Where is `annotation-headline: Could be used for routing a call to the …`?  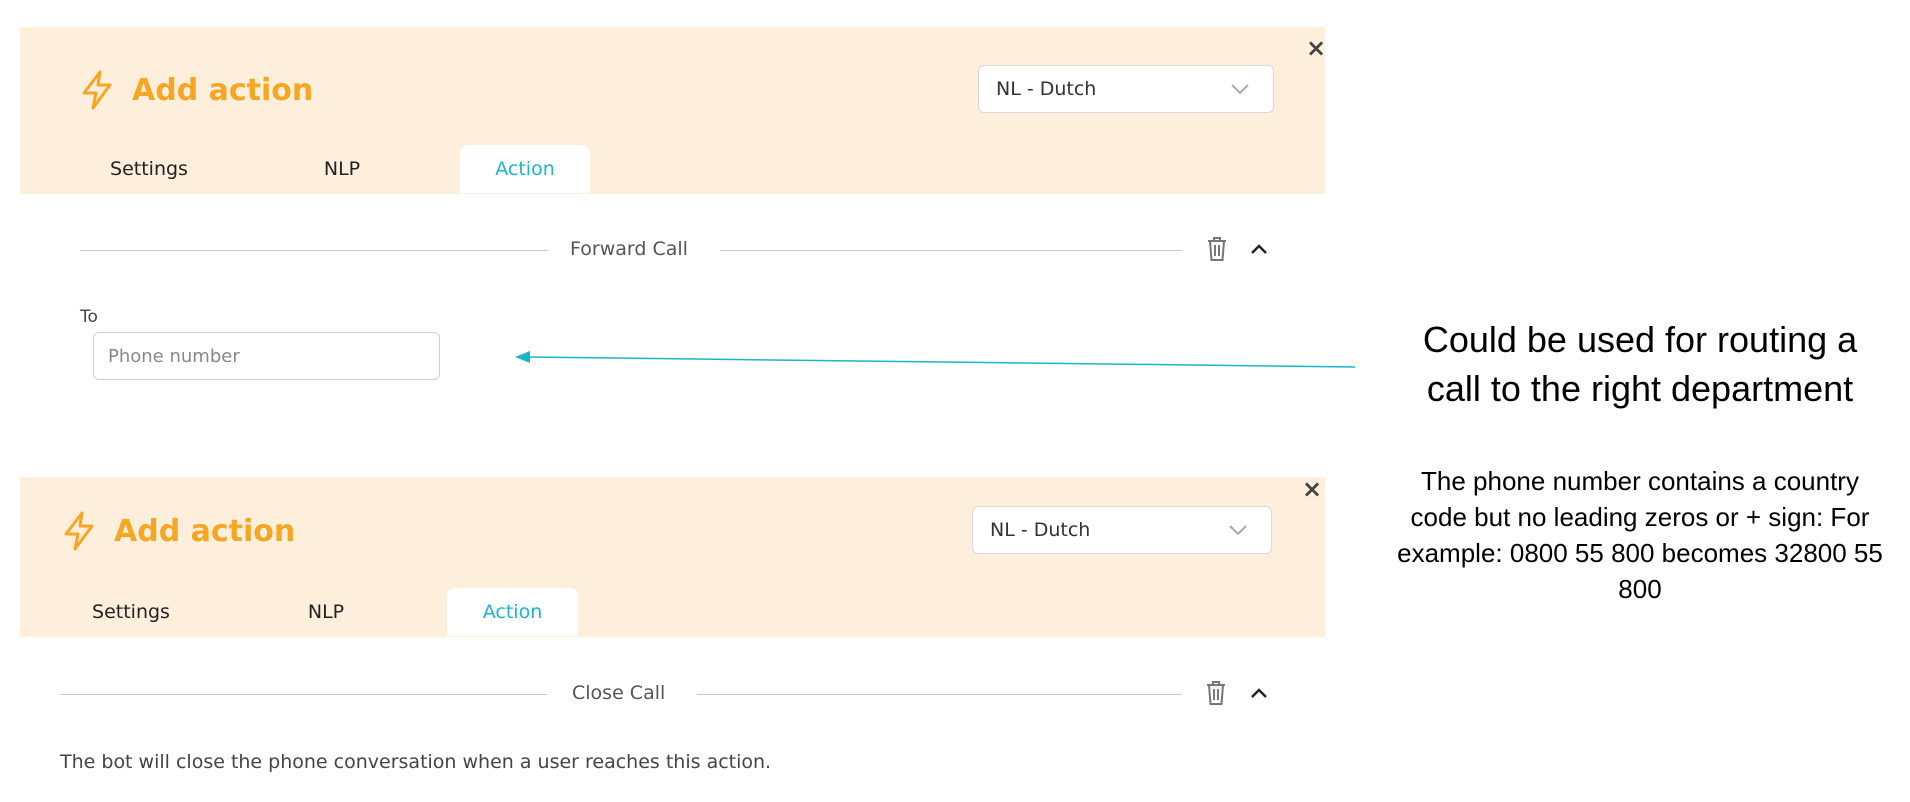
annotation-headline: Could be used for routing a call to the … is located at coordinates (1640, 364).